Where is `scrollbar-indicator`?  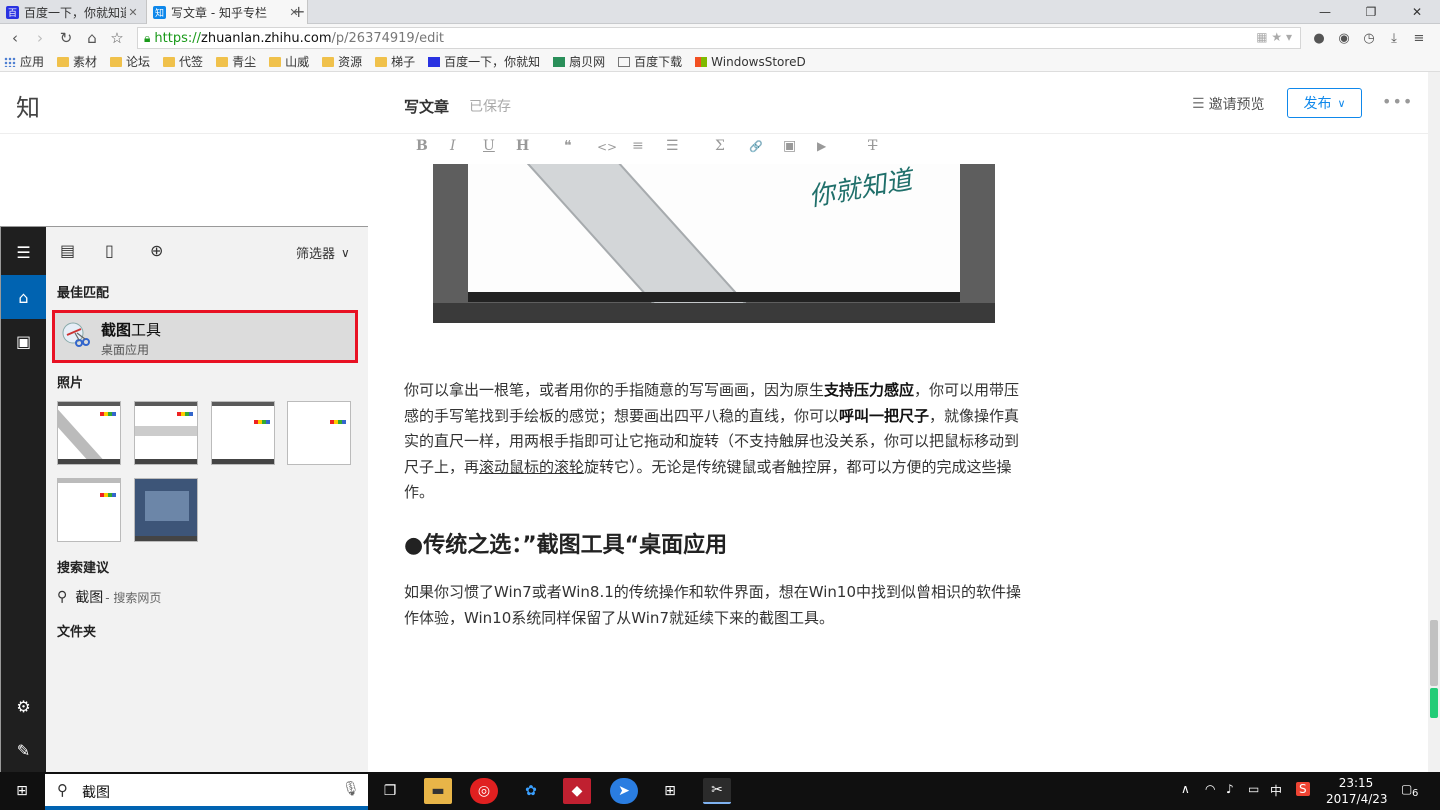 scrollbar-indicator is located at coordinates (1434, 703).